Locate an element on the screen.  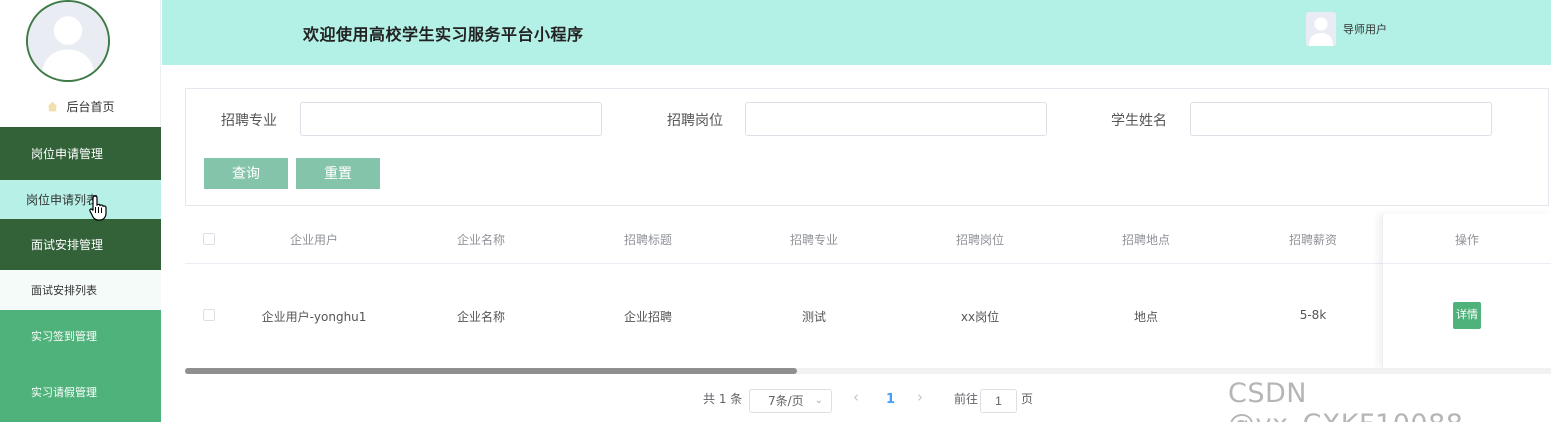
user-avatar is located at coordinates (1321, 29).